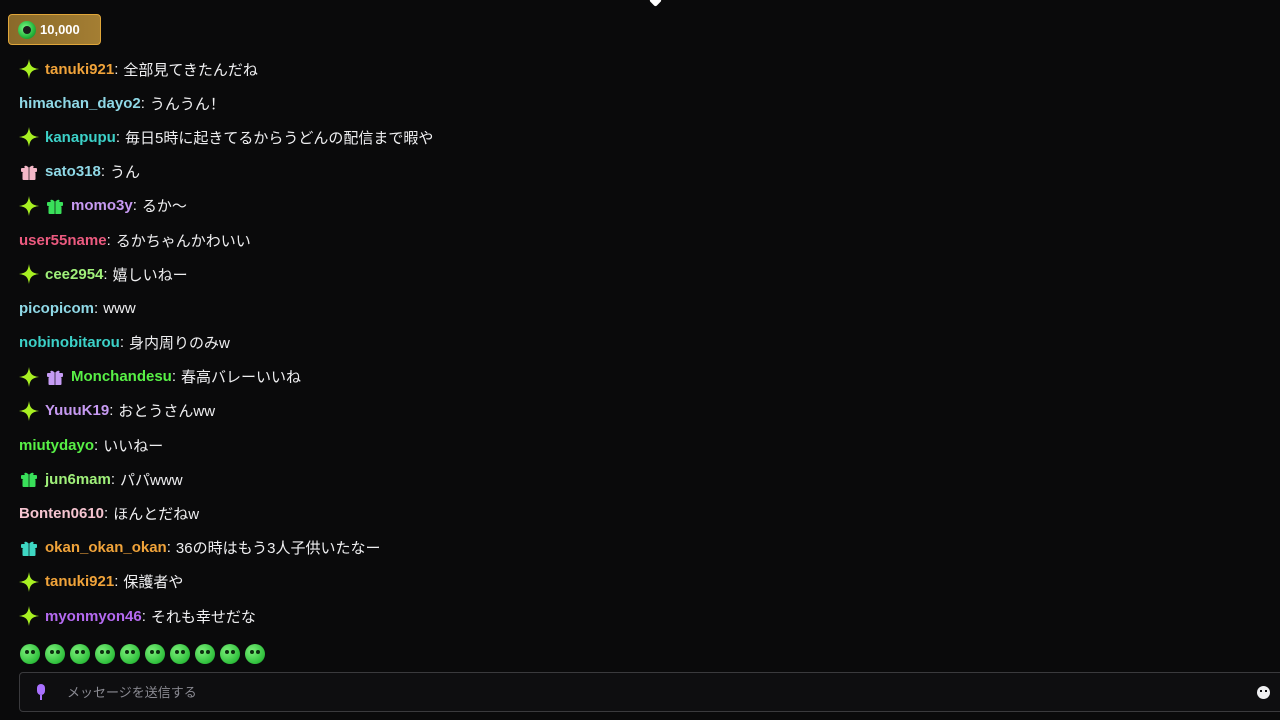 The width and height of the screenshot is (1280, 720). What do you see at coordinates (56, 308) in the screenshot?
I see `chat-username: picopicom` at bounding box center [56, 308].